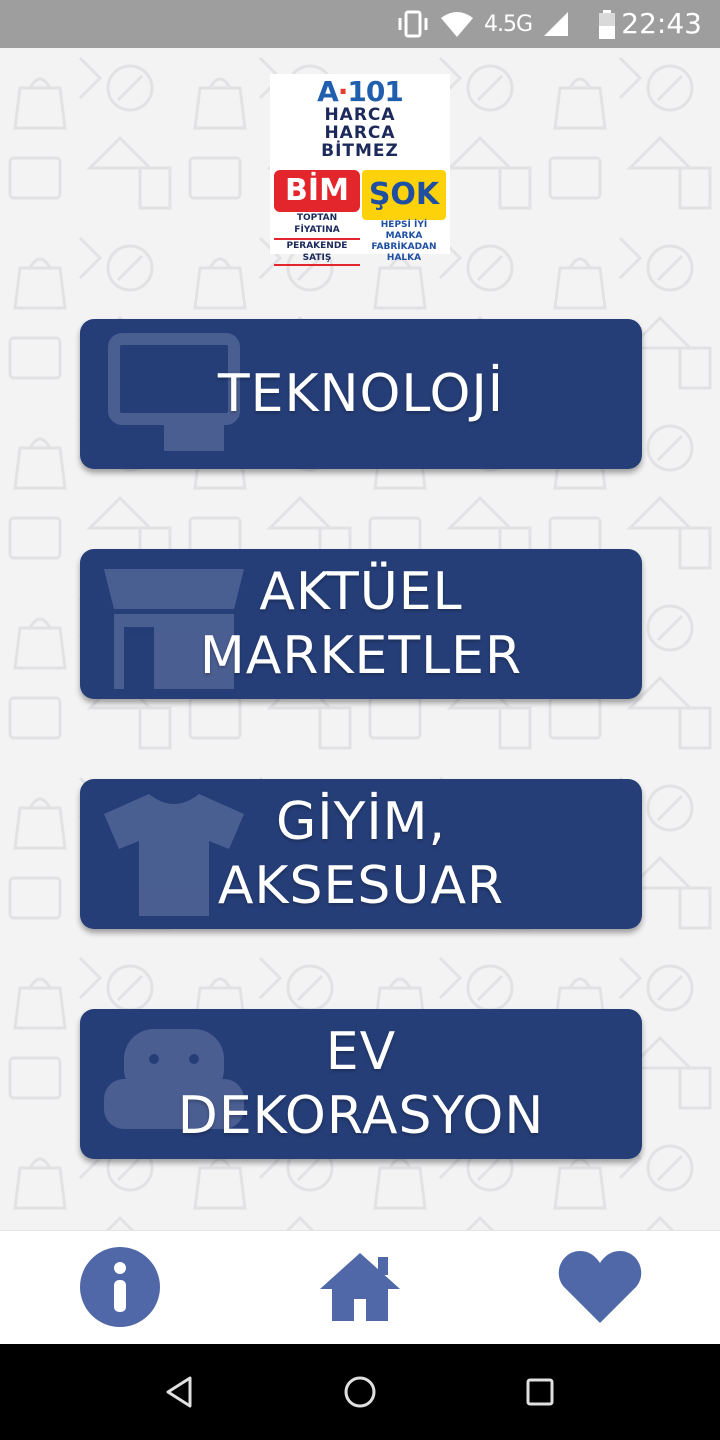  Describe the element at coordinates (361, 656) in the screenshot. I see `category-label: MARKETLER` at that location.